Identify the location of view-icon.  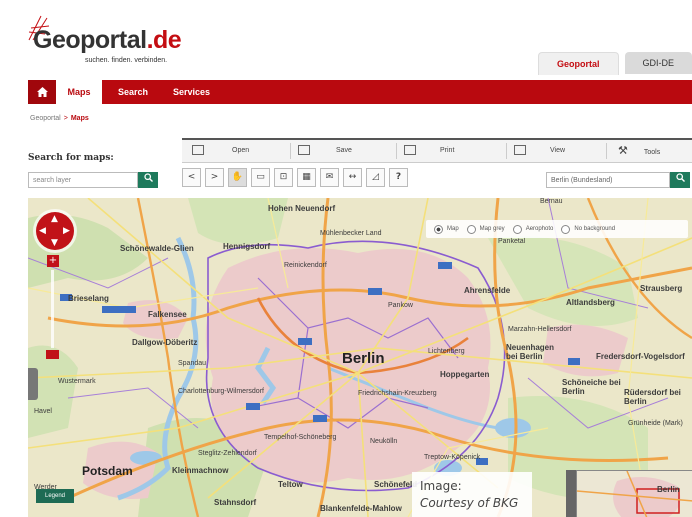
(520, 150).